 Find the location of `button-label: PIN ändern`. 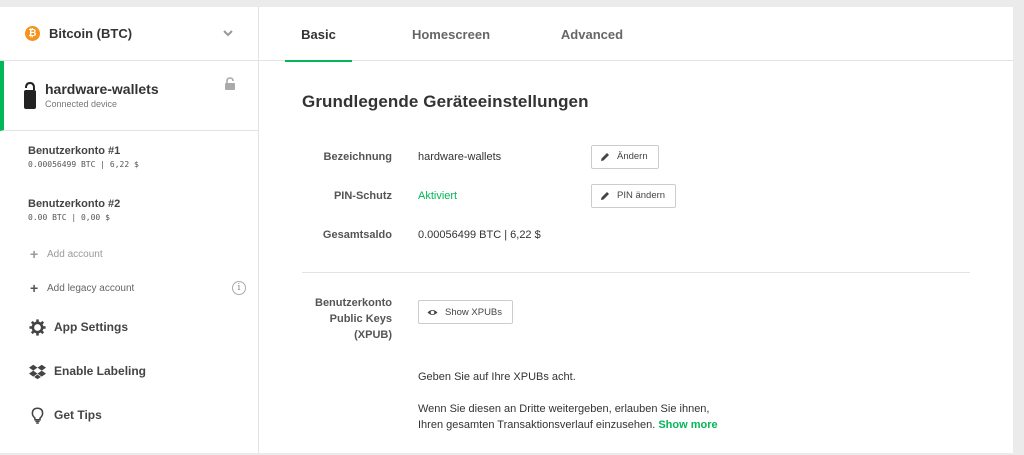

button-label: PIN ändern is located at coordinates (641, 195).